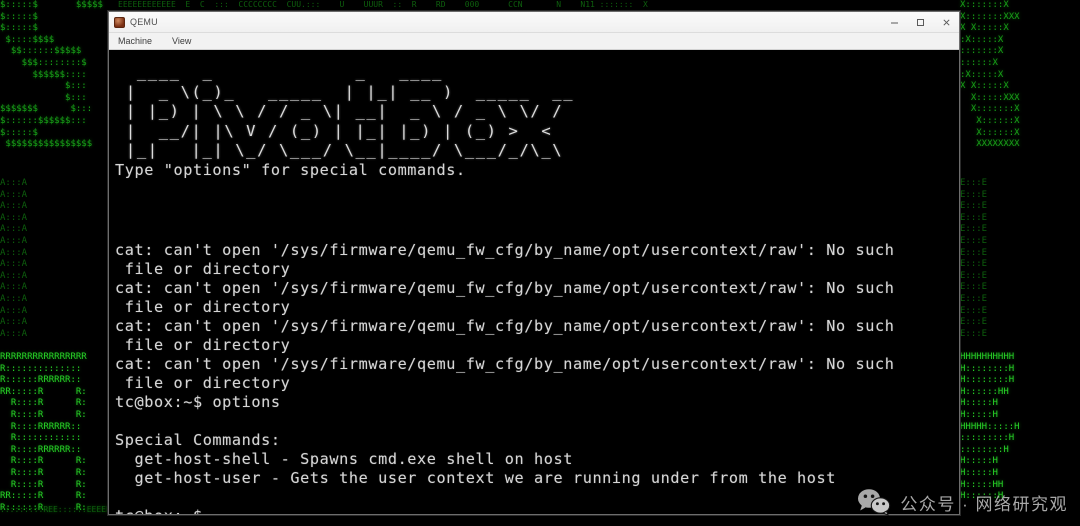  What do you see at coordinates (339, 111) in the screenshot?
I see `ascii-banner-line-3: | |_) | \ \ / / _ \| __| _ \ / _ \ \/ /` at bounding box center [339, 111].